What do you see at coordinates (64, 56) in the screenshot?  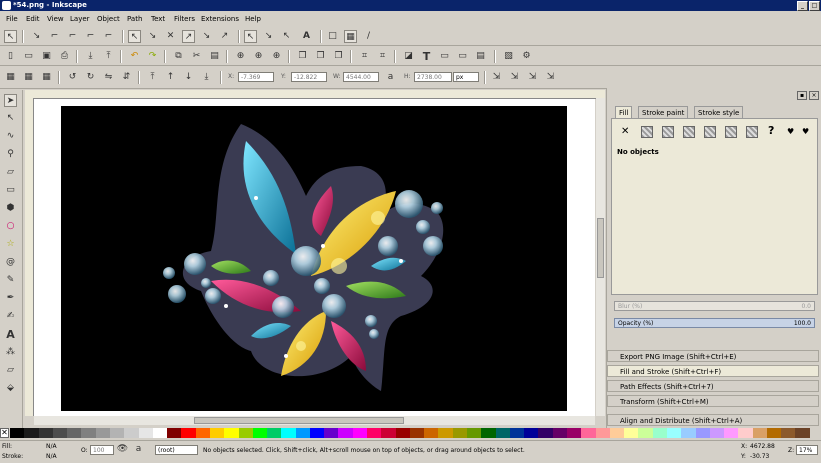 I see `print-icon: ⎙` at bounding box center [64, 56].